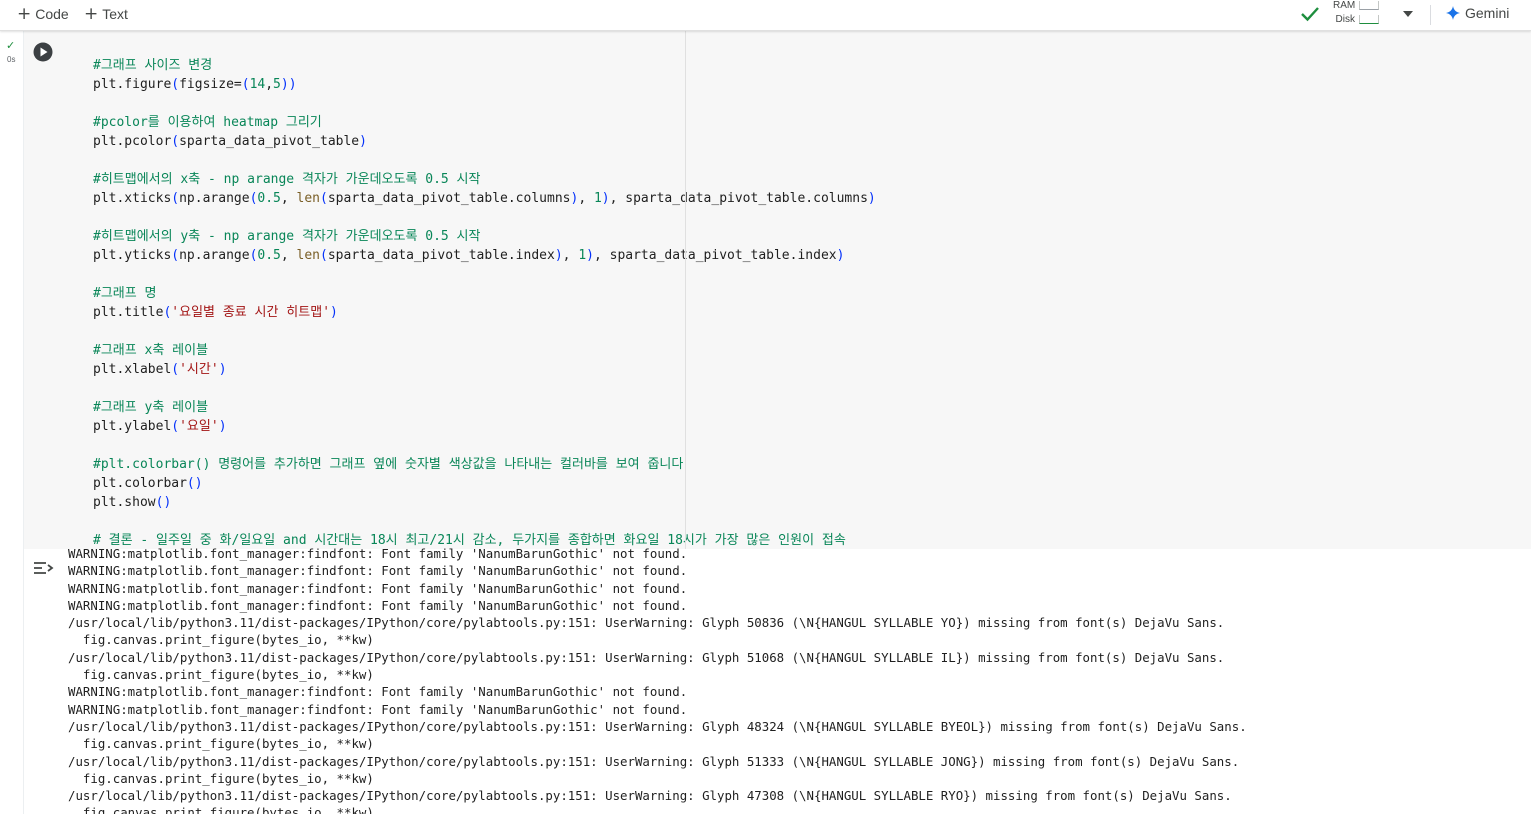 This screenshot has height=814, width=1531. What do you see at coordinates (160, 426) in the screenshot?
I see `code-line: plt.ylabel('요일')` at bounding box center [160, 426].